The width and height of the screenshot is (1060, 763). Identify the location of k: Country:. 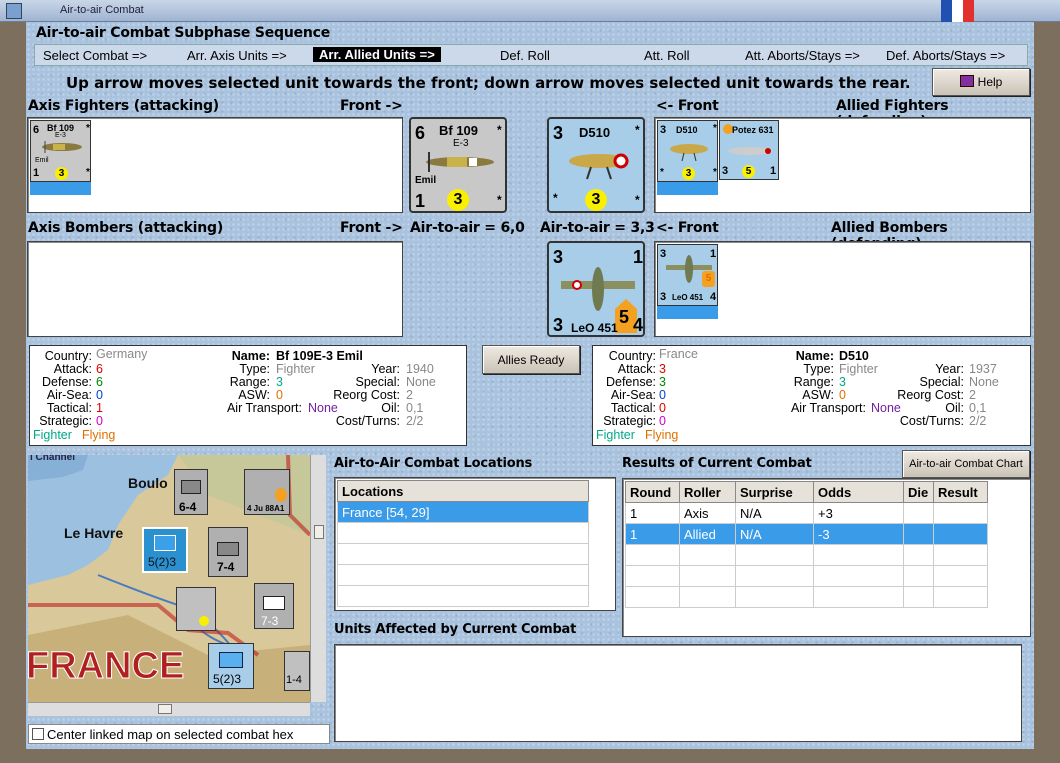
(632, 356).